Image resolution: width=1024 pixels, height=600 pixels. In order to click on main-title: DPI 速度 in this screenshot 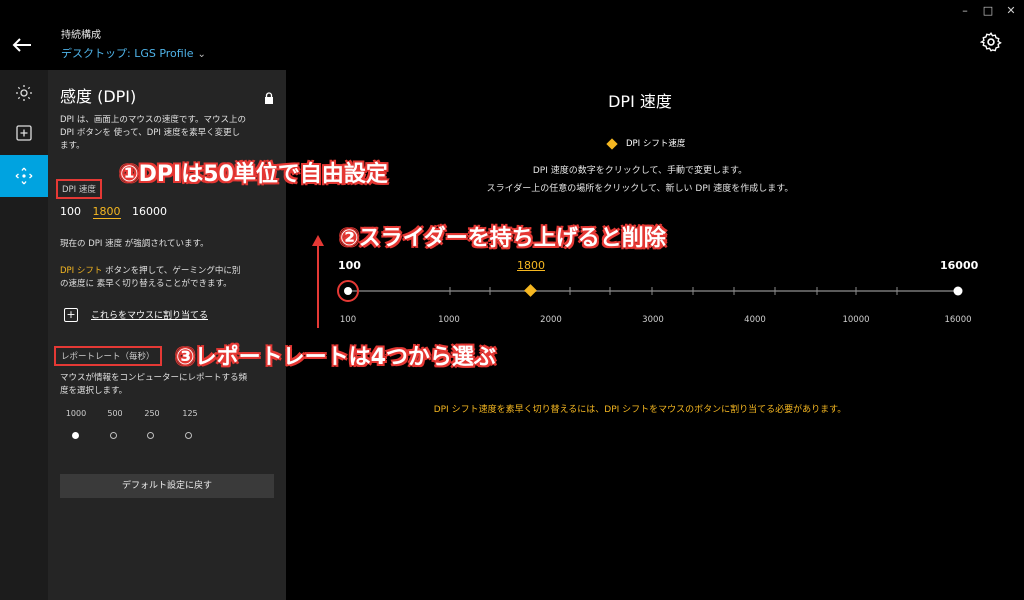, I will do `click(640, 101)`.